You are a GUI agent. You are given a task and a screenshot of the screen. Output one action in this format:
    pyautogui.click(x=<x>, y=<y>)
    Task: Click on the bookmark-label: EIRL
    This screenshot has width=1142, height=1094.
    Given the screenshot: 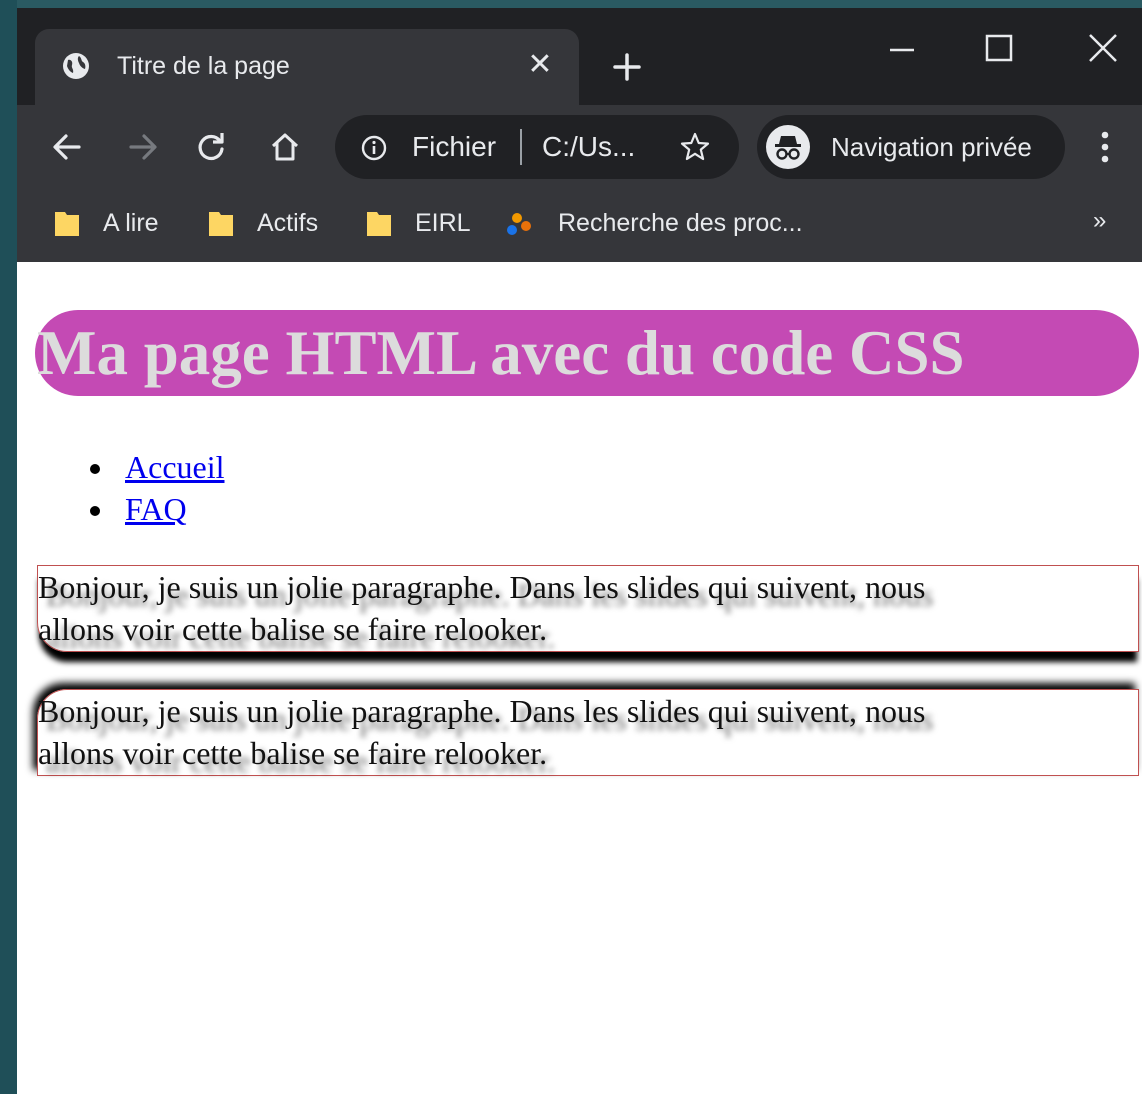 What is the action you would take?
    pyautogui.click(x=443, y=223)
    